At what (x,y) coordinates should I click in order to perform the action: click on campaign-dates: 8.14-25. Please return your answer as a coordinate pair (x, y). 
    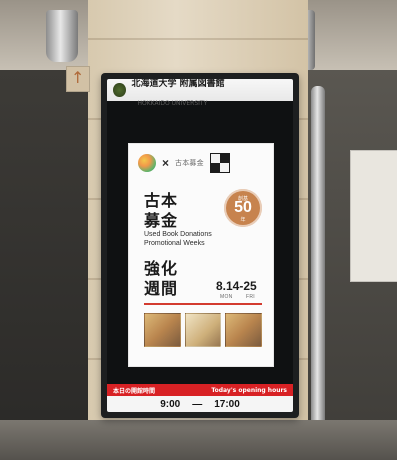
    Looking at the image, I should click on (236, 286).